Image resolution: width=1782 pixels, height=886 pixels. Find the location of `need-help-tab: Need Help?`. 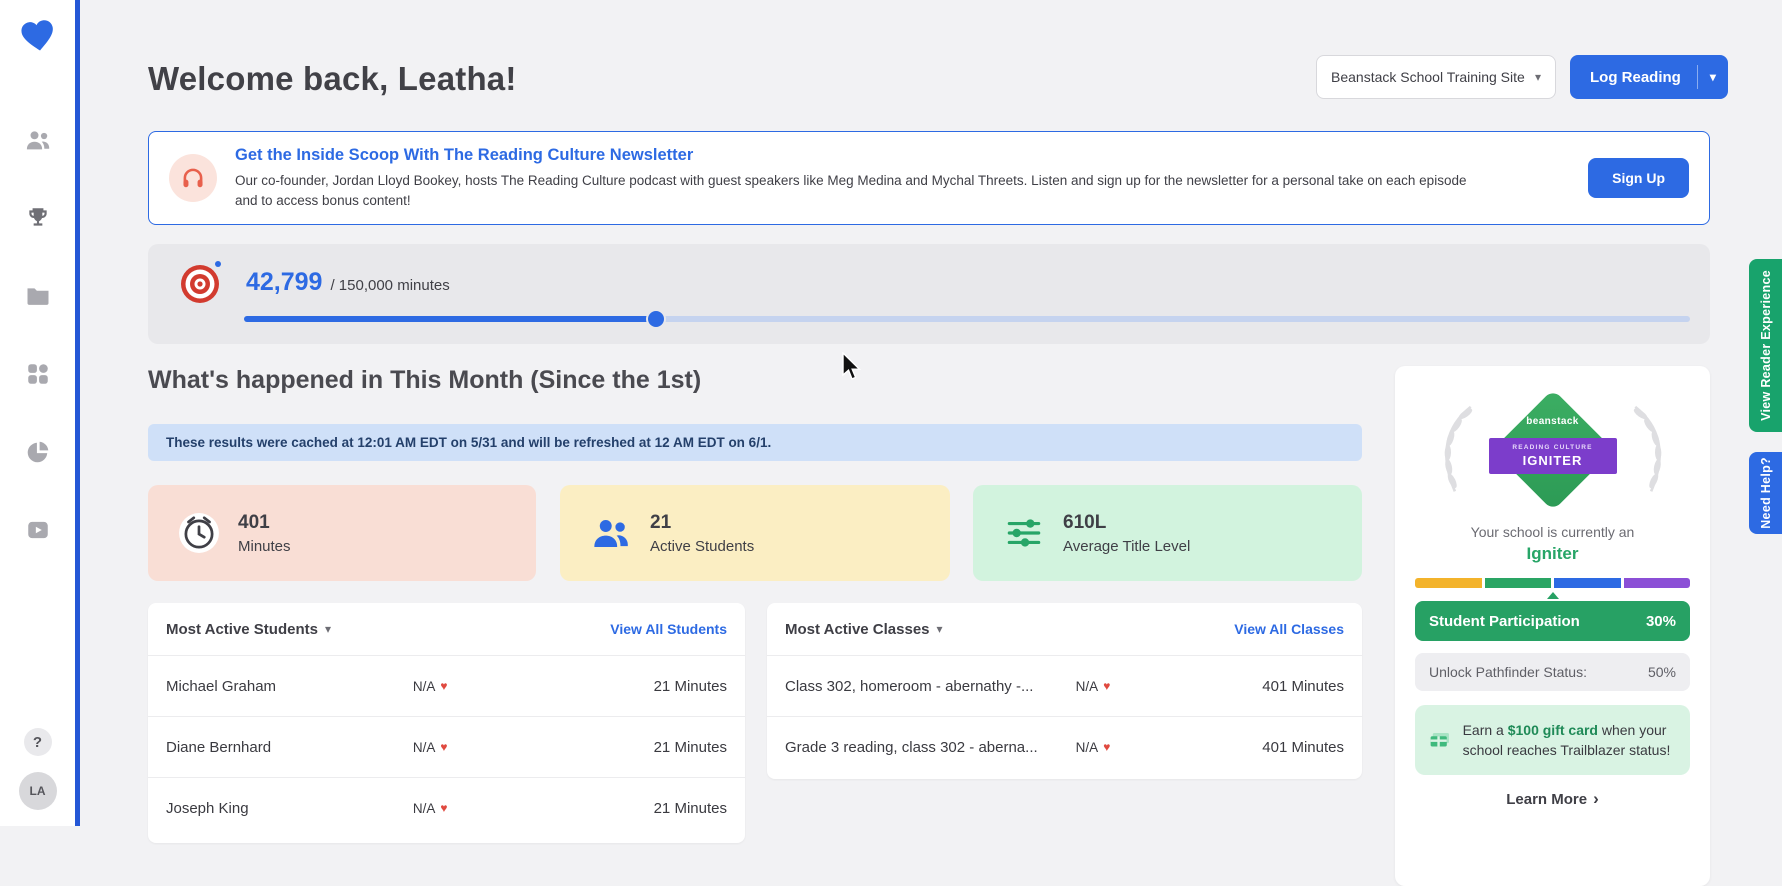

need-help-tab: Need Help? is located at coordinates (1765, 493).